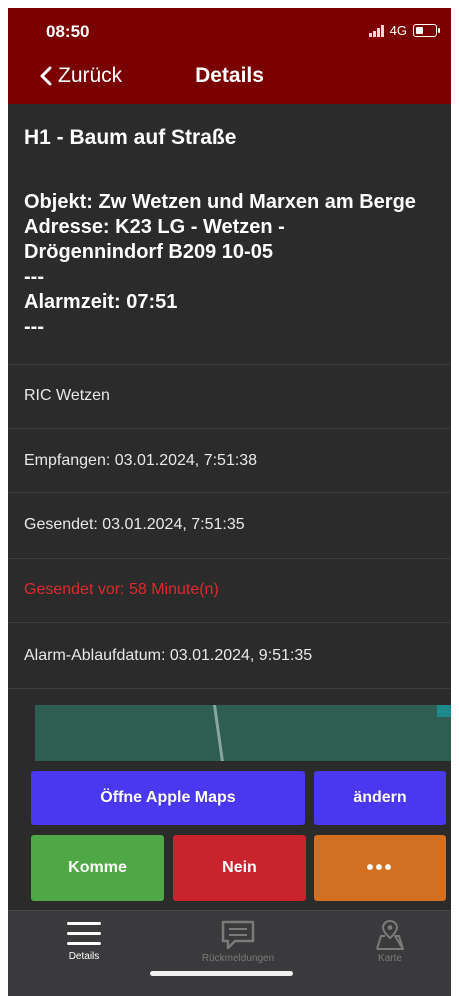  I want to click on status-indicators: 4G, so click(404, 30).